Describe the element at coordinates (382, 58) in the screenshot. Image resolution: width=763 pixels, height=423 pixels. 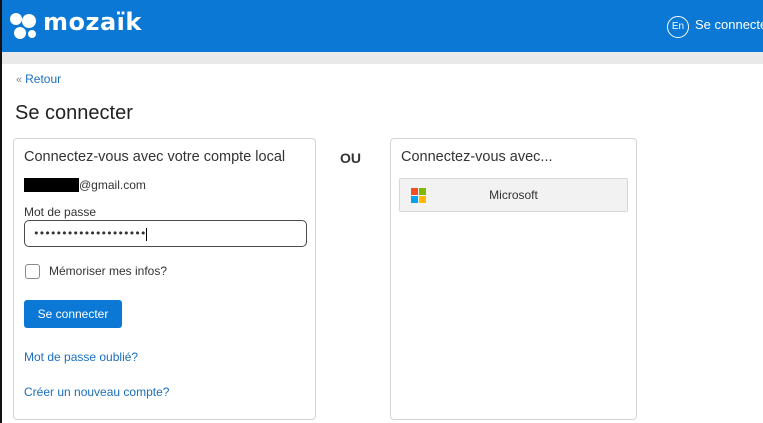
I see `header-subbar` at that location.